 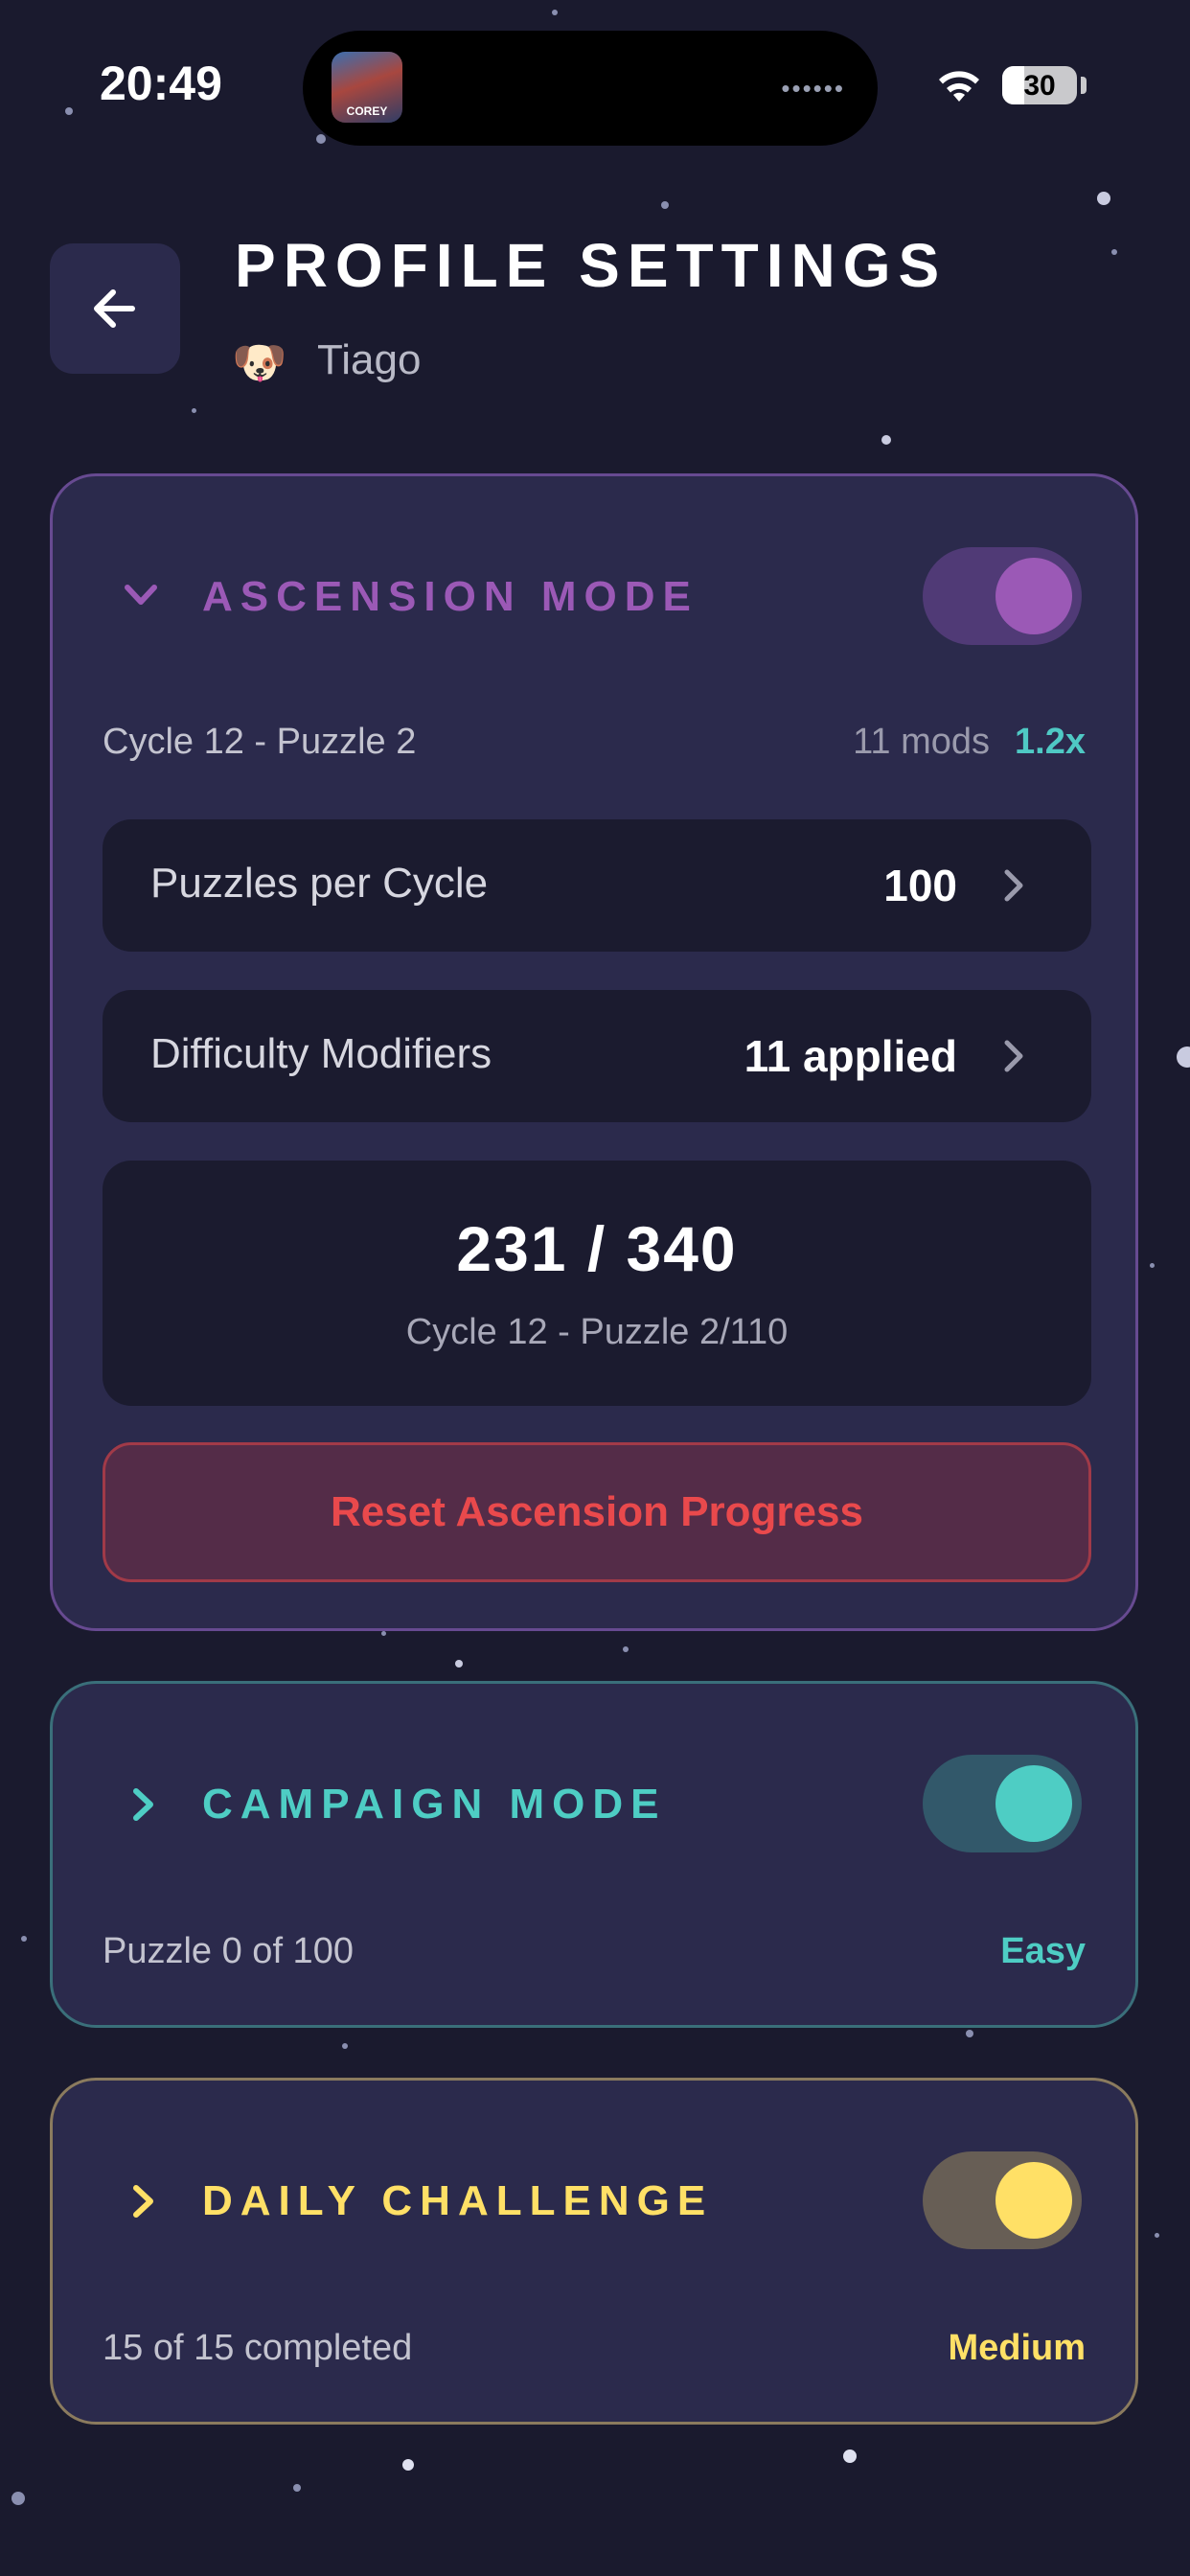 I want to click on reset-ascension-label: Reset Ascension Progress, so click(x=597, y=1511).